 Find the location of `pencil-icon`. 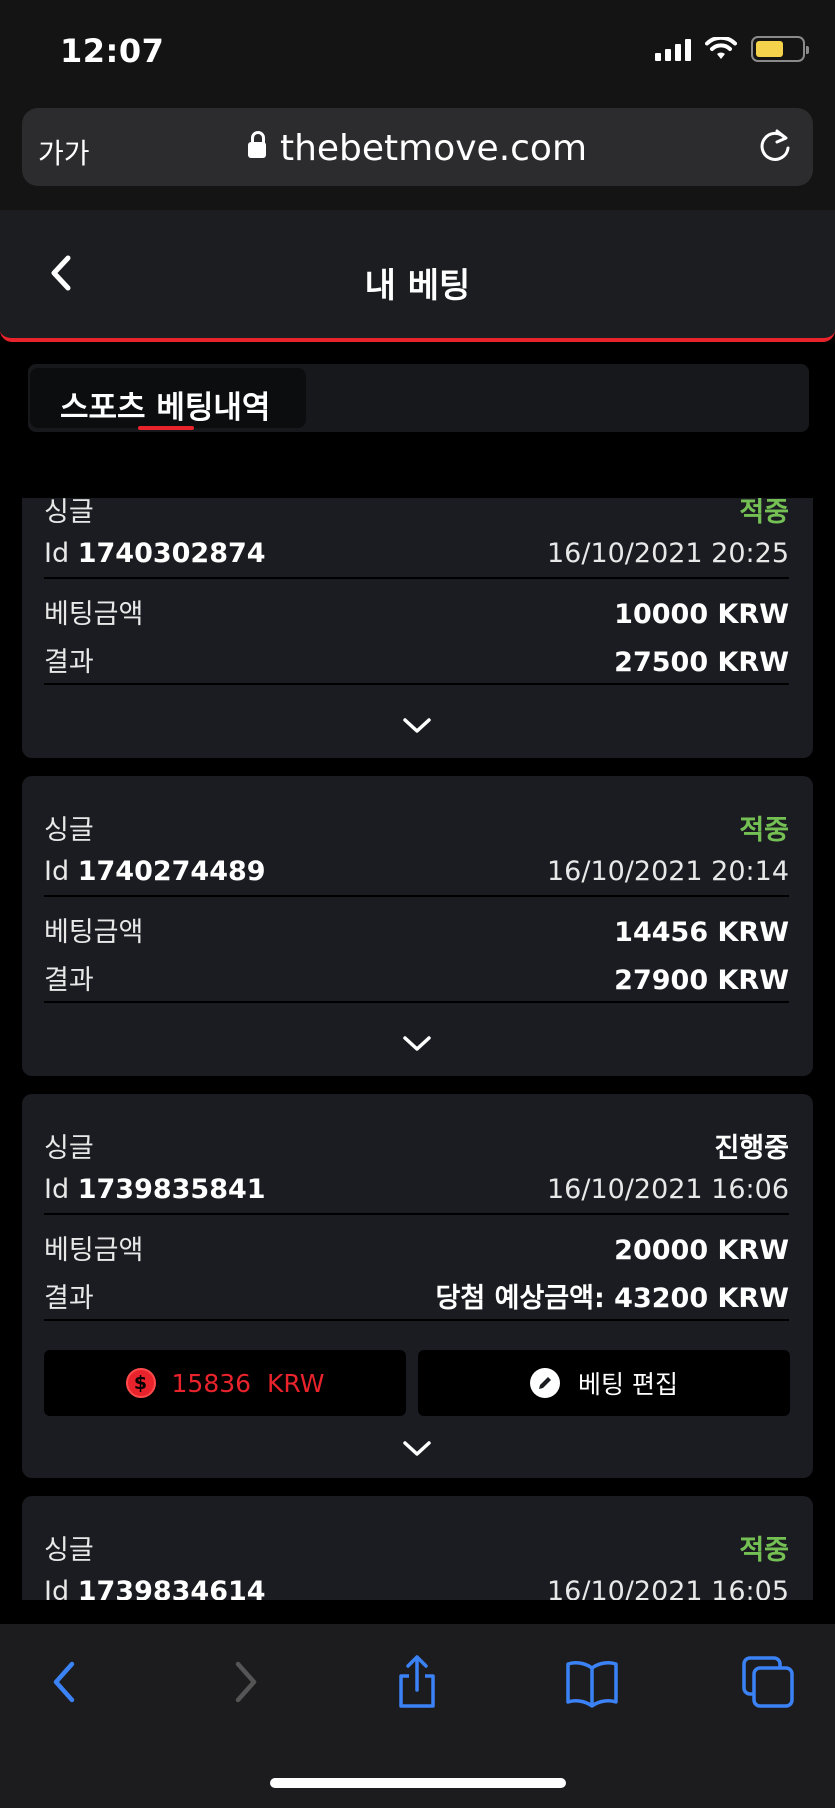

pencil-icon is located at coordinates (545, 1383).